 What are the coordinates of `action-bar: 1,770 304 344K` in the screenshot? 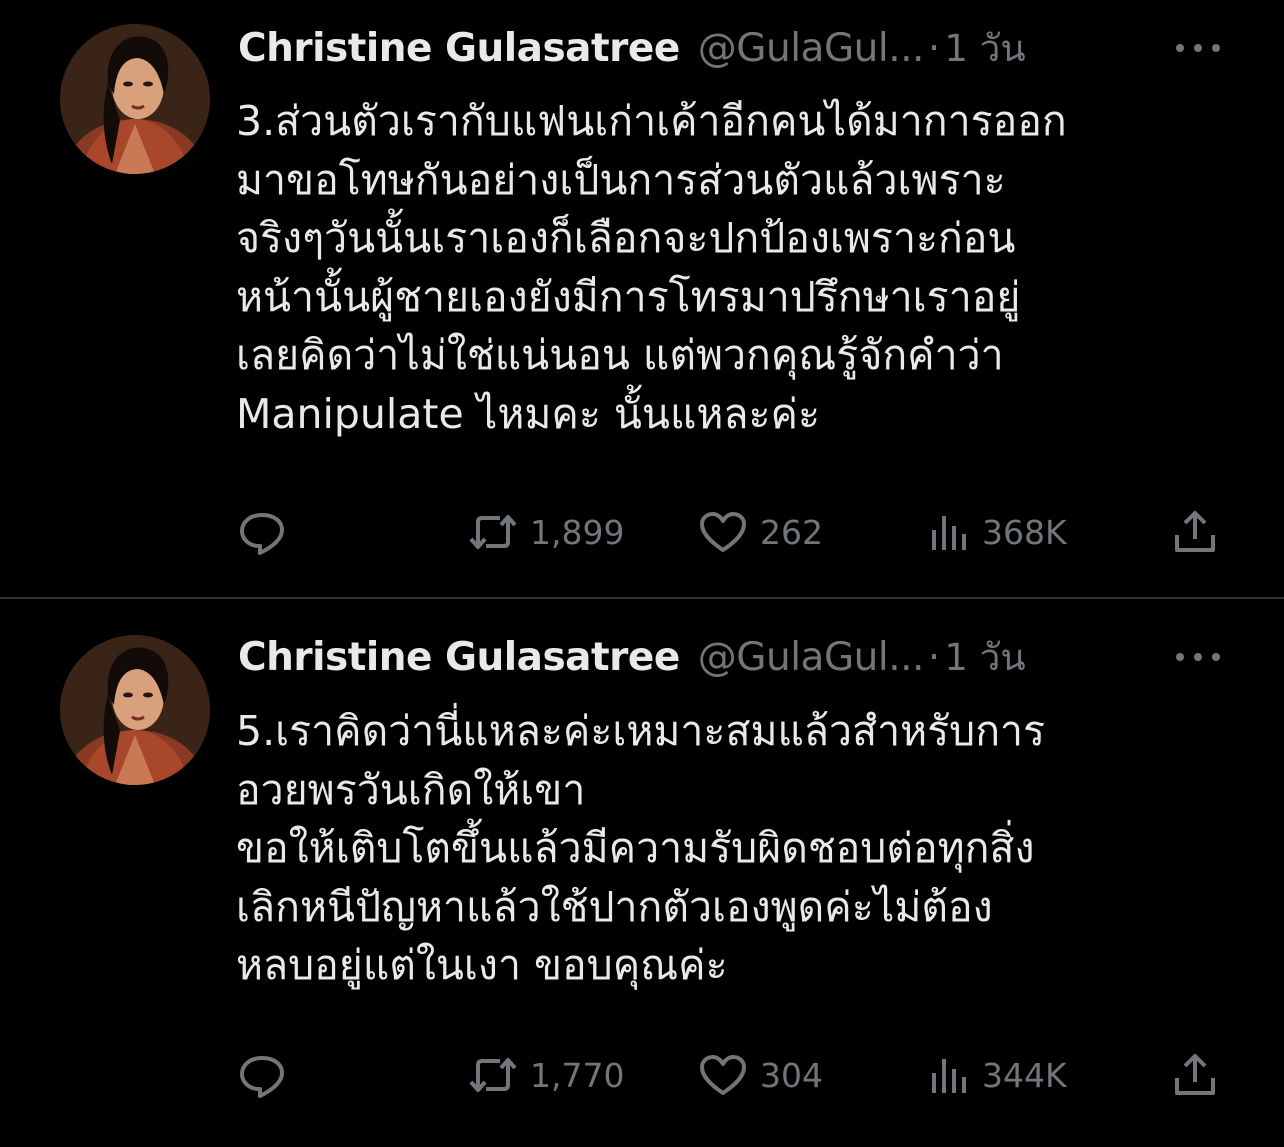 It's located at (731, 1075).